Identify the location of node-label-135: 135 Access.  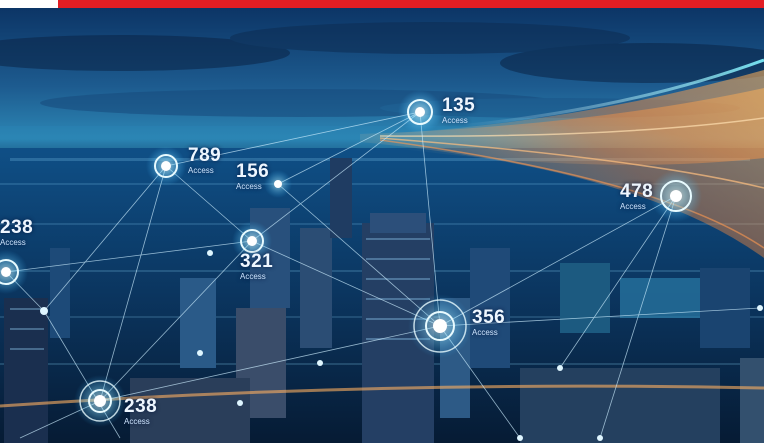
(458, 110).